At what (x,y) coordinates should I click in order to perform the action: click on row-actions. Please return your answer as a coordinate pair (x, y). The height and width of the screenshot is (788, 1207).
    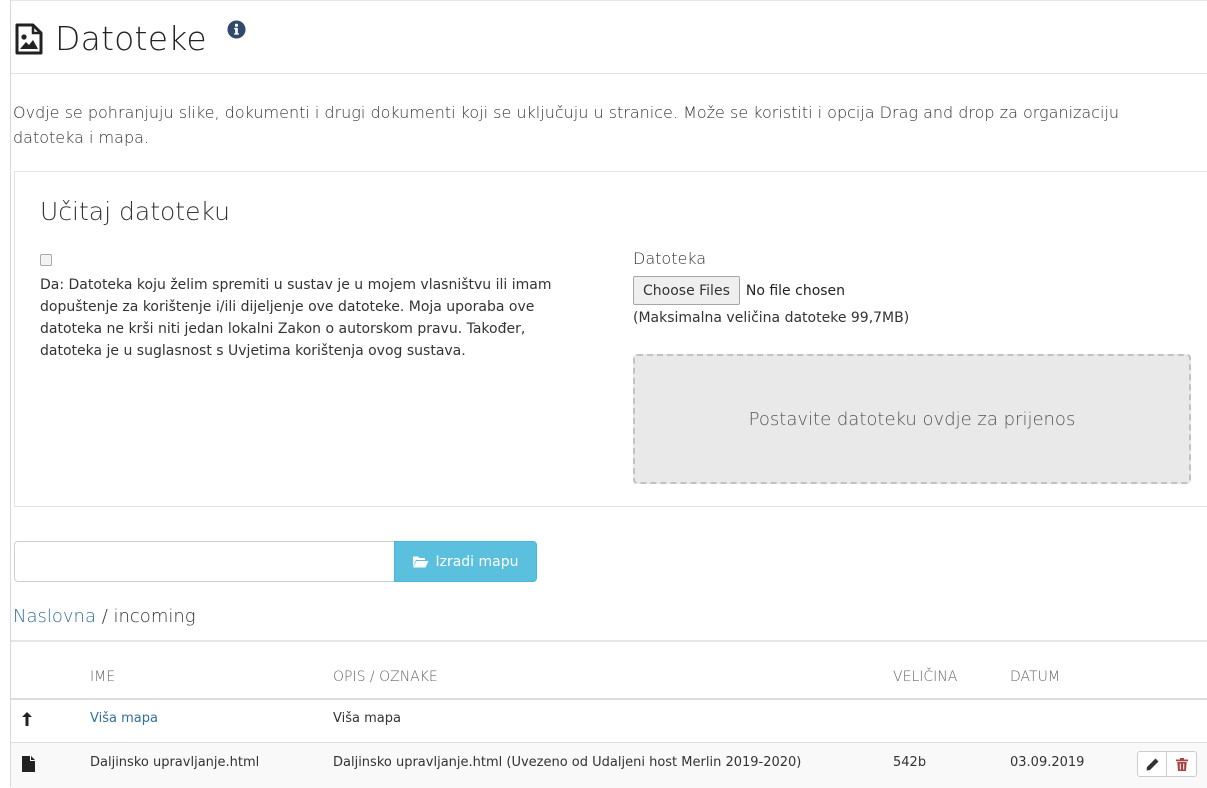
    Looking at the image, I should click on (1167, 764).